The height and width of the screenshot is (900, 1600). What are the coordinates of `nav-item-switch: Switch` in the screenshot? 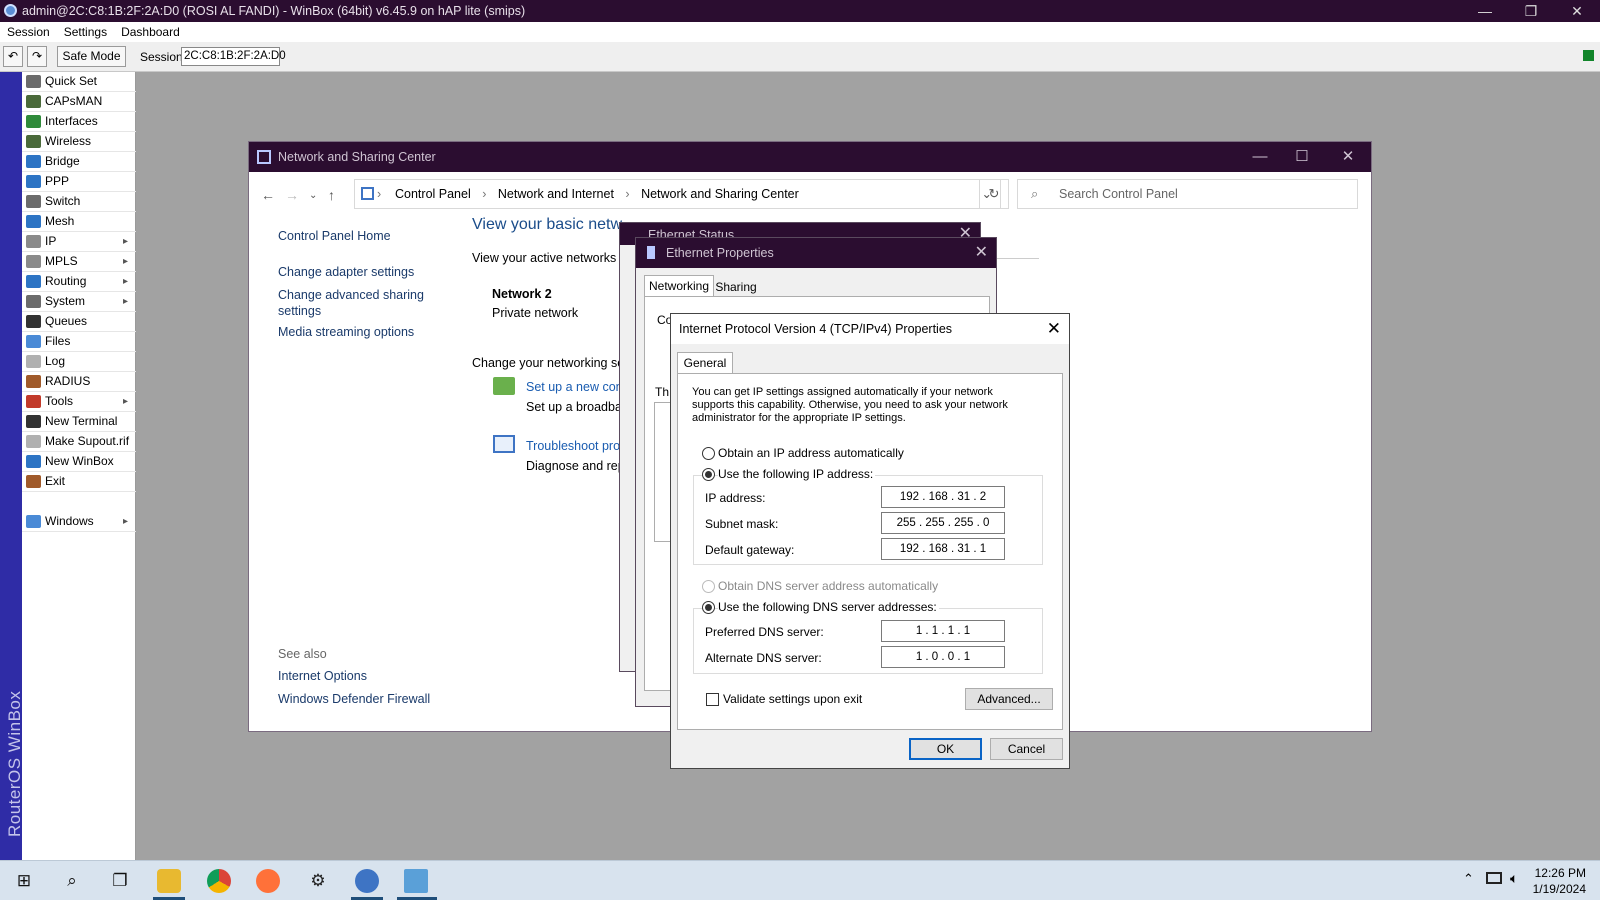 It's located at (79, 202).